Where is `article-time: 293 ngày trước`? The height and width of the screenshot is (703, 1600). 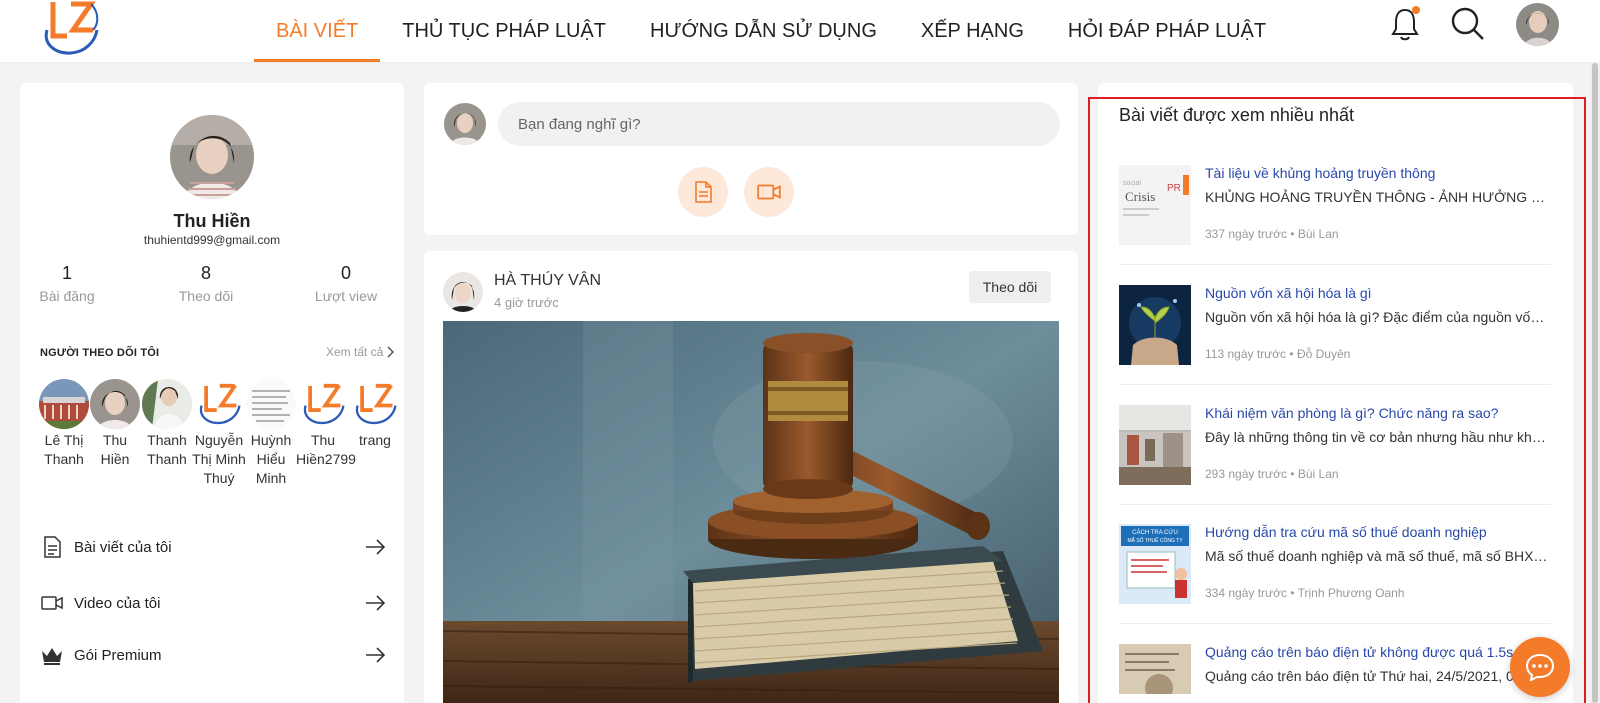
article-time: 293 ngày trước is located at coordinates (1246, 474).